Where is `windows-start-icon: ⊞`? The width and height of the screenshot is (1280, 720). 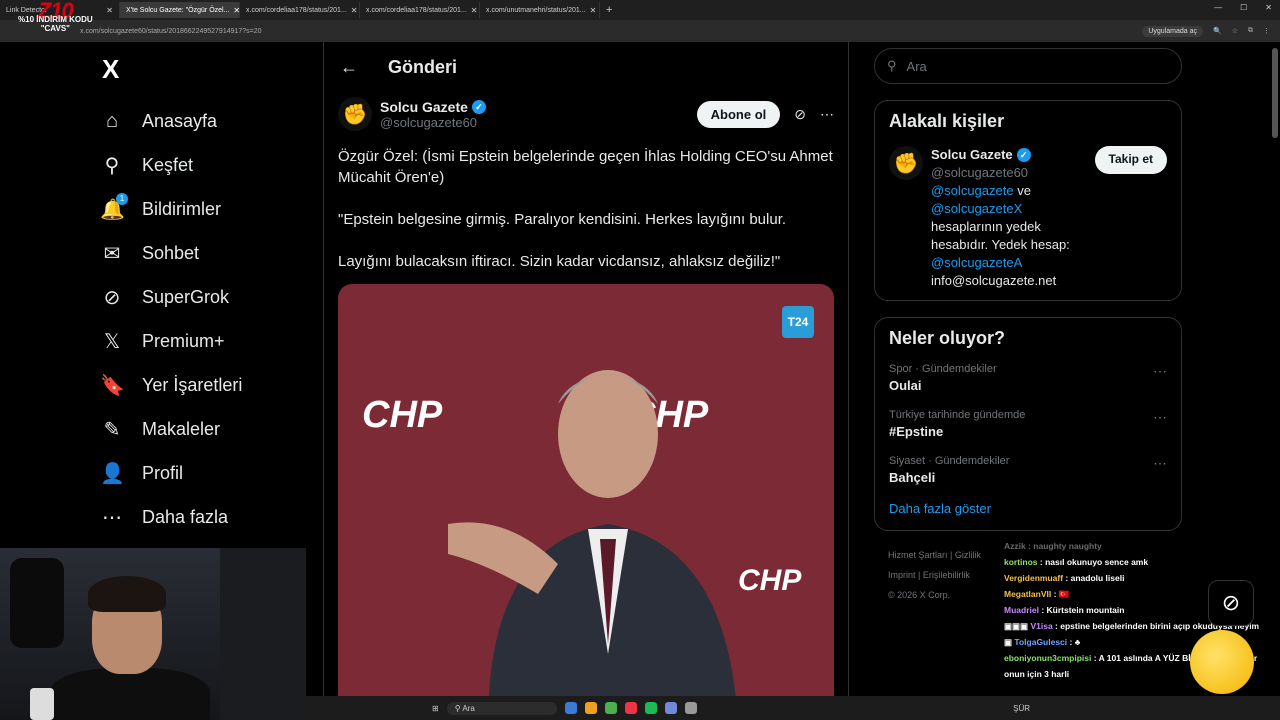
windows-start-icon: ⊞ is located at coordinates (435, 708).